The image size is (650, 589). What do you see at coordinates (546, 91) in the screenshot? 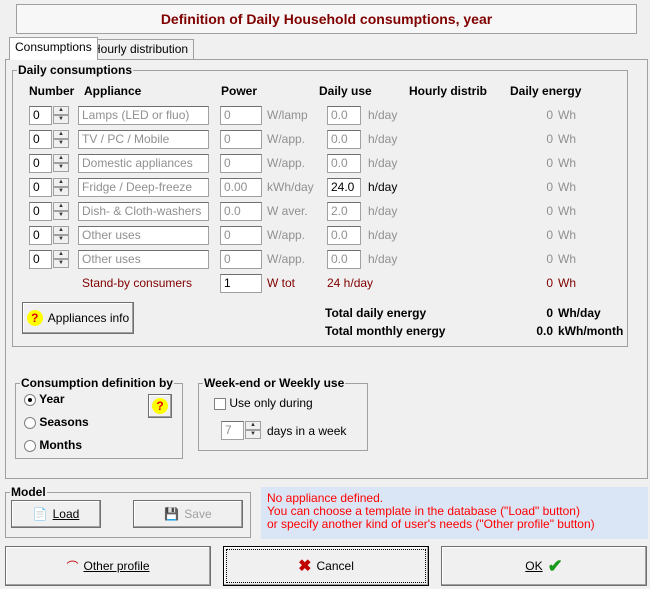
I see `header-daily-energy: Daily energy` at bounding box center [546, 91].